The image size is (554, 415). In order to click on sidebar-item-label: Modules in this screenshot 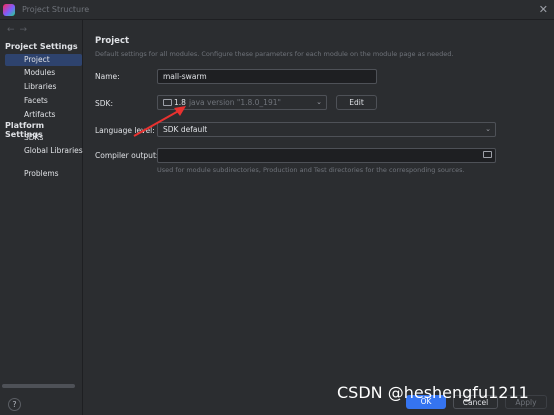, I will do `click(40, 72)`.